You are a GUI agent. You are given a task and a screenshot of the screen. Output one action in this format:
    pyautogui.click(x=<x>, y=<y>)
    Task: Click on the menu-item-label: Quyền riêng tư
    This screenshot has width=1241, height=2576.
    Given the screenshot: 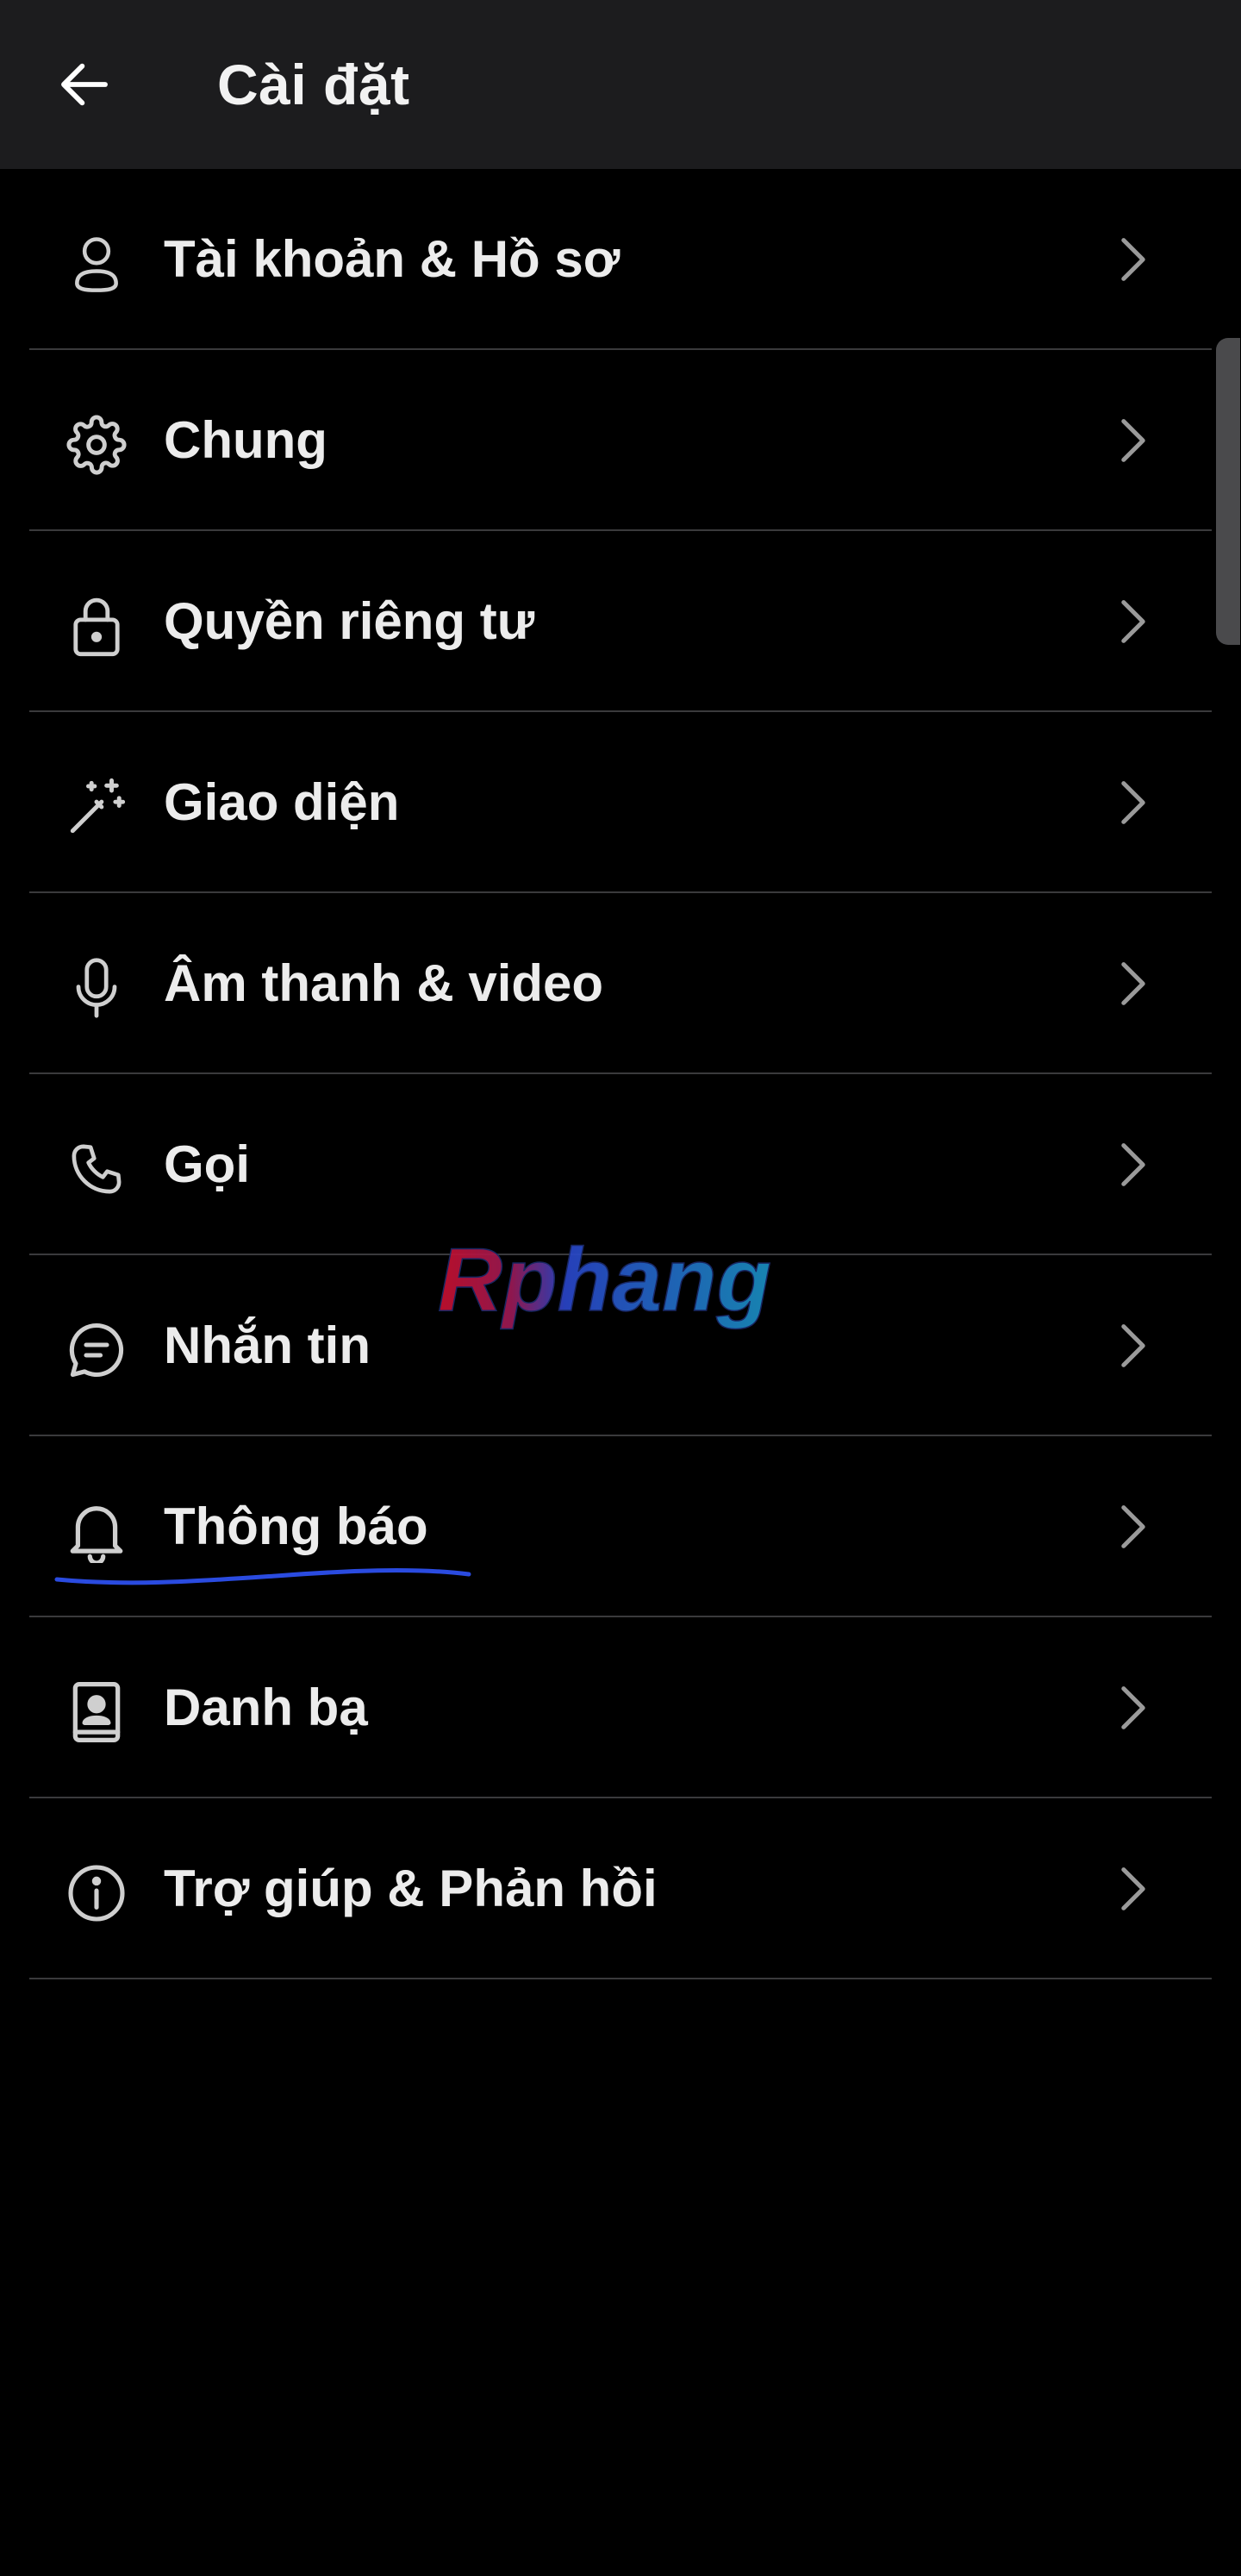 What is the action you would take?
    pyautogui.click(x=349, y=621)
    